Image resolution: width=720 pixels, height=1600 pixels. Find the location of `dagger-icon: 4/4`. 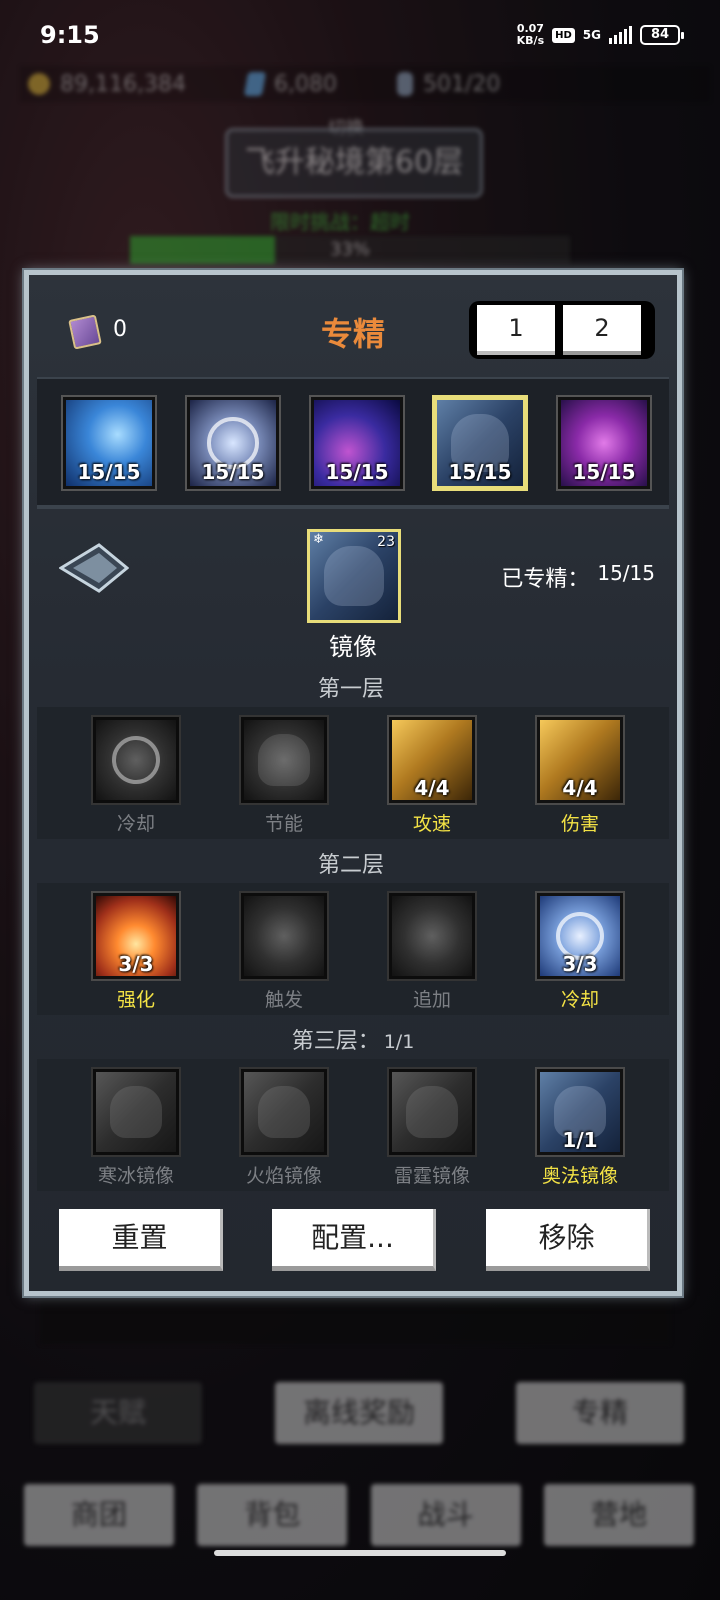

dagger-icon: 4/4 is located at coordinates (580, 760).